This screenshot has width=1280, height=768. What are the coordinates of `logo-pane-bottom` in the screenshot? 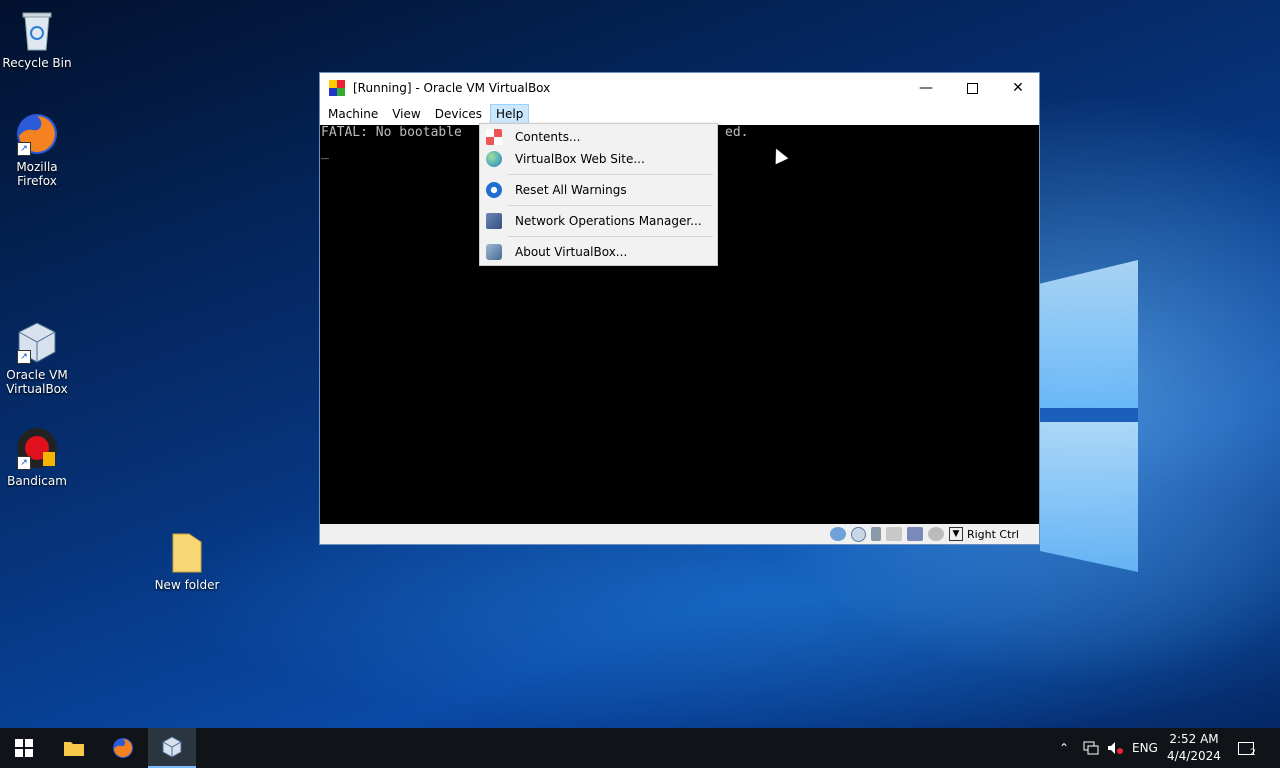 It's located at (1089, 497).